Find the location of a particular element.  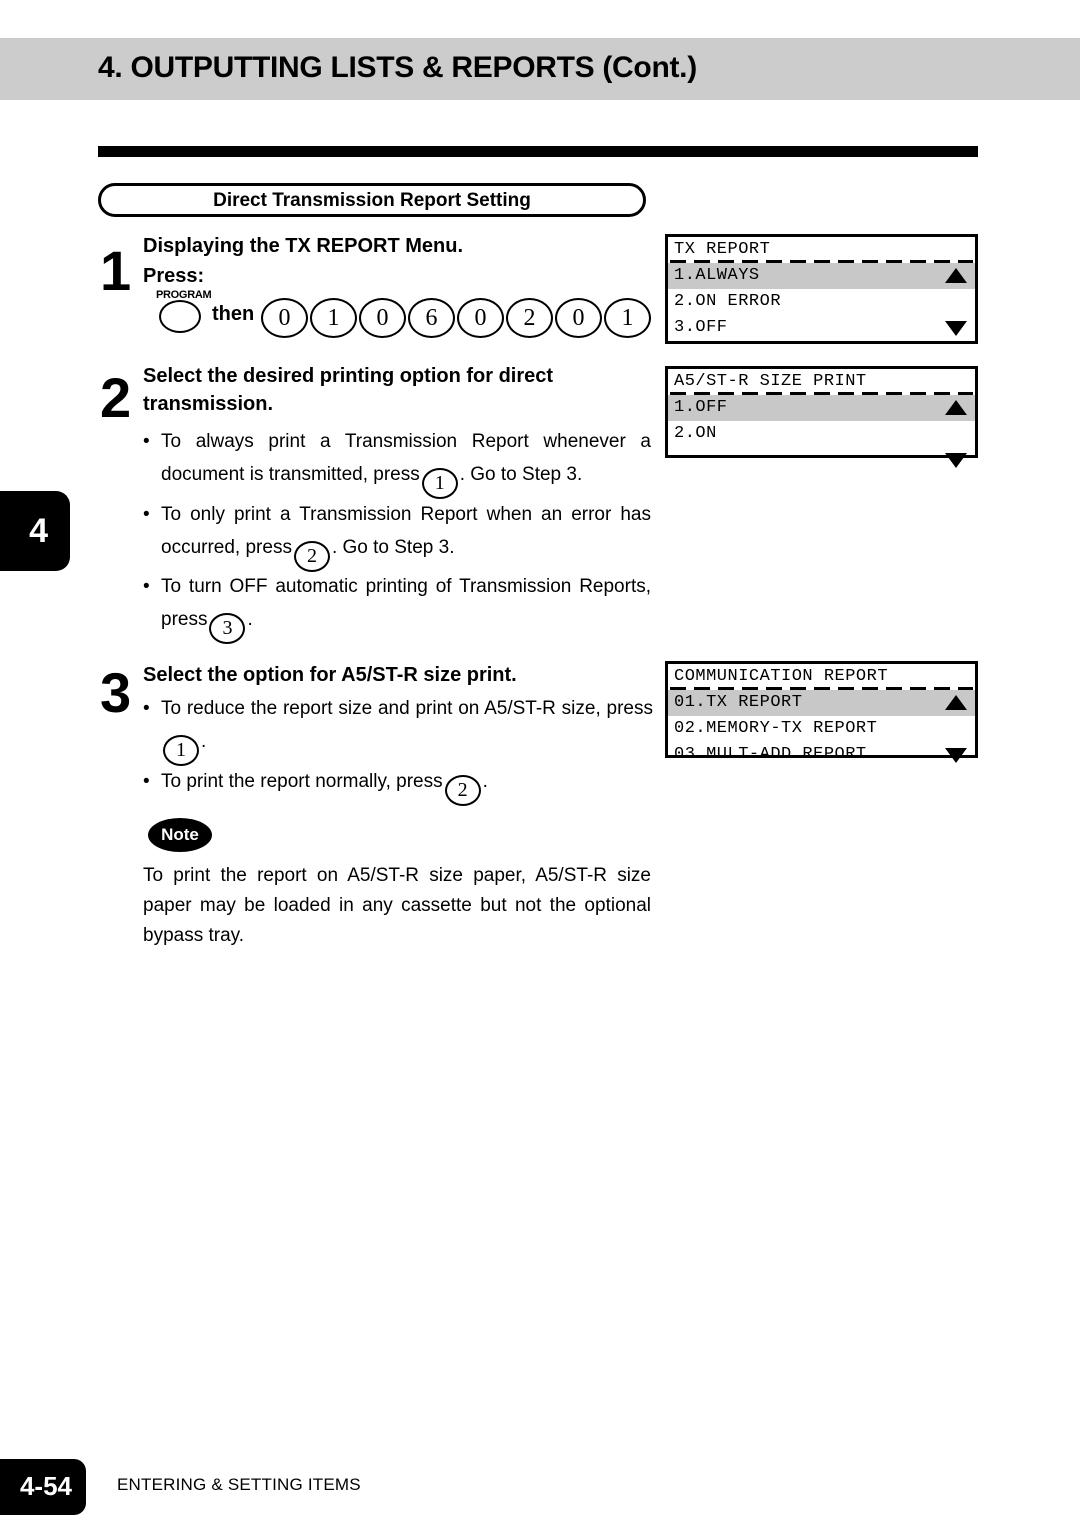

keypad-key: 6 is located at coordinates (431, 318).